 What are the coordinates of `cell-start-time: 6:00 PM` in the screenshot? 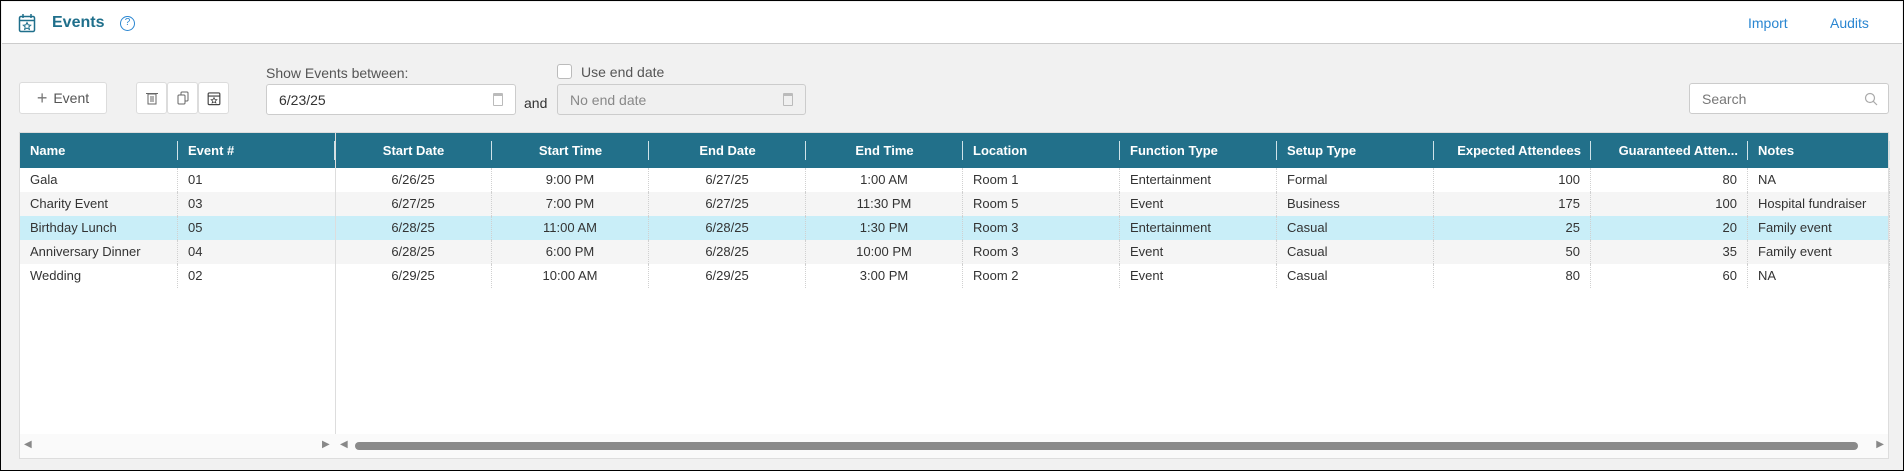 It's located at (570, 252).